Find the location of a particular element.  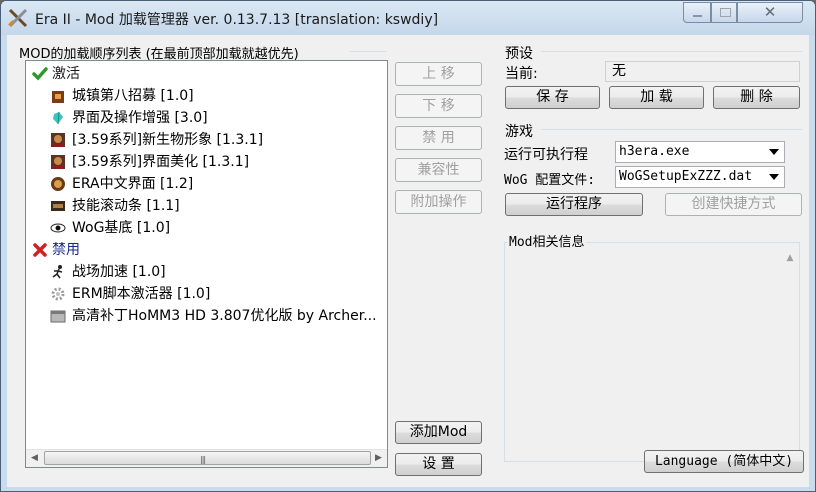

current-preset-field: 无 is located at coordinates (702, 71).